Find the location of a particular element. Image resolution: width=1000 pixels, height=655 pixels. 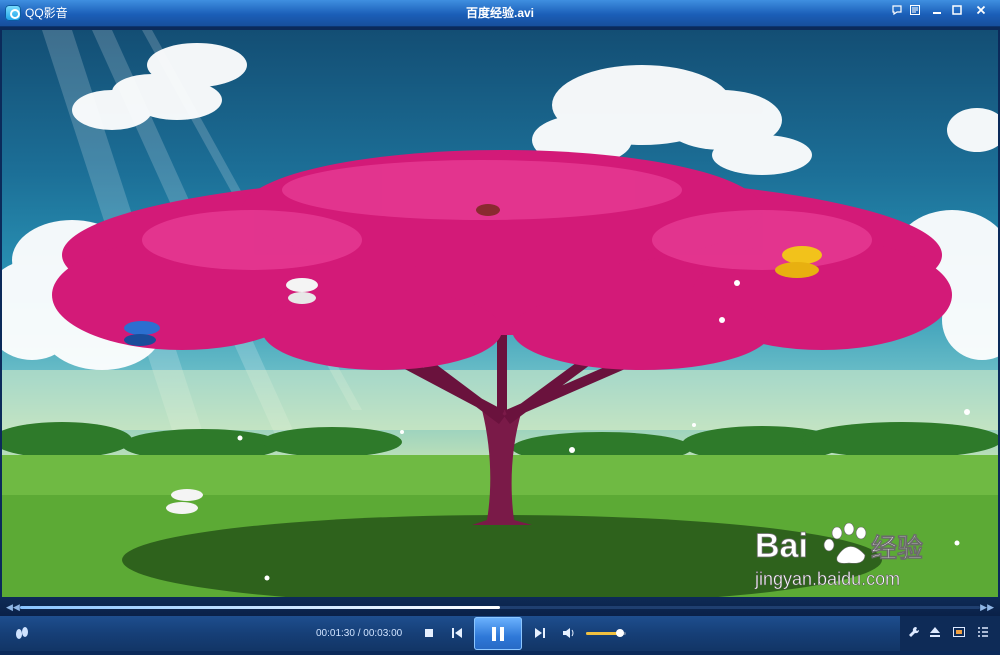

previous-button is located at coordinates (457, 633).